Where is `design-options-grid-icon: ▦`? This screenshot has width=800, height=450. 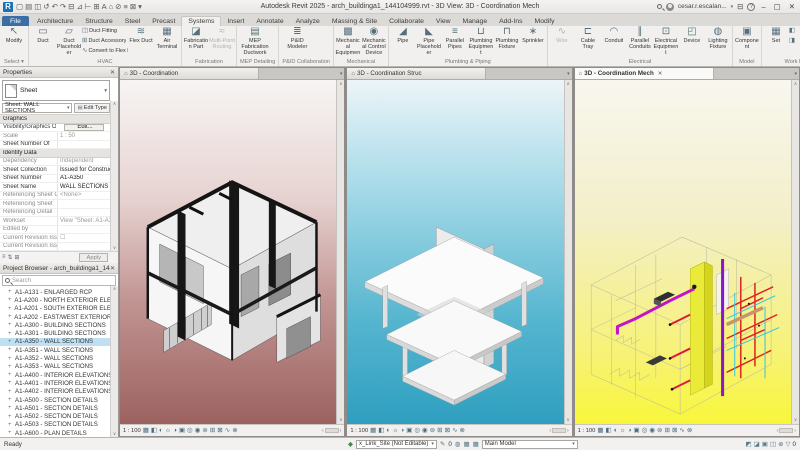 design-options-grid-icon: ▦ is located at coordinates (466, 444).